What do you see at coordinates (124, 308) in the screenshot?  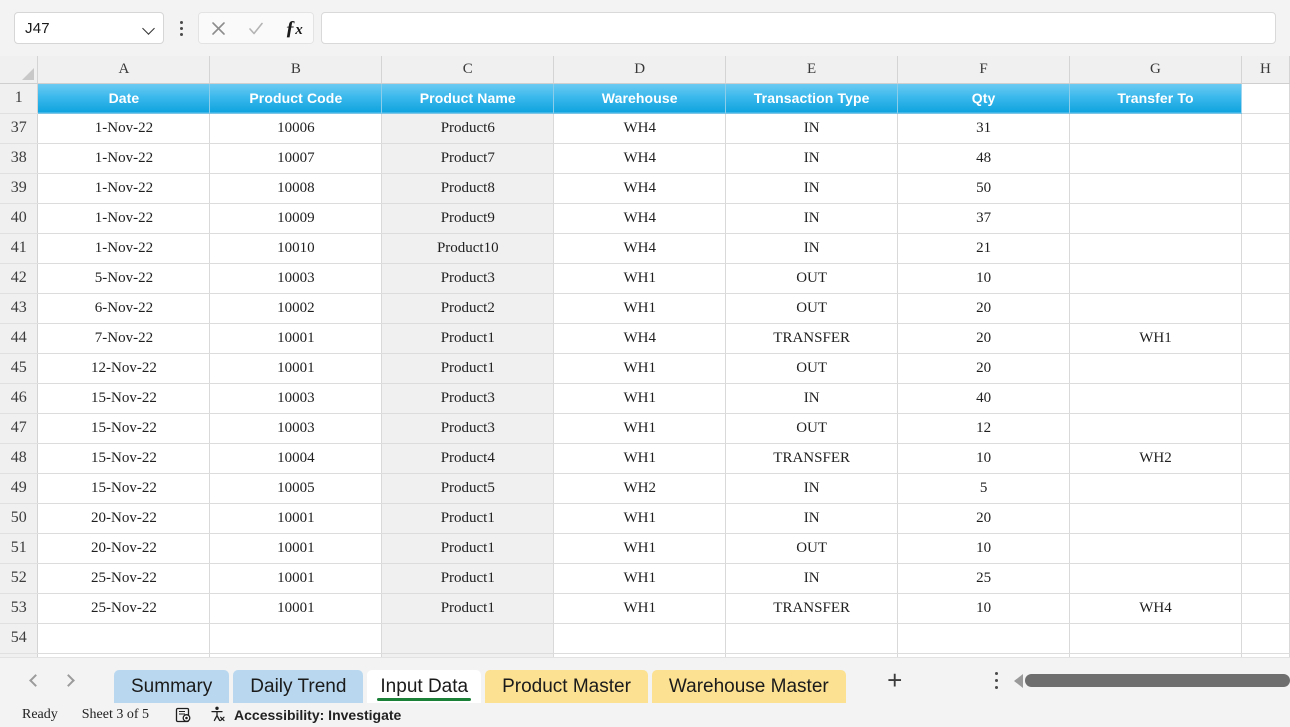 I see `cell-A43: 6-Nov-22` at bounding box center [124, 308].